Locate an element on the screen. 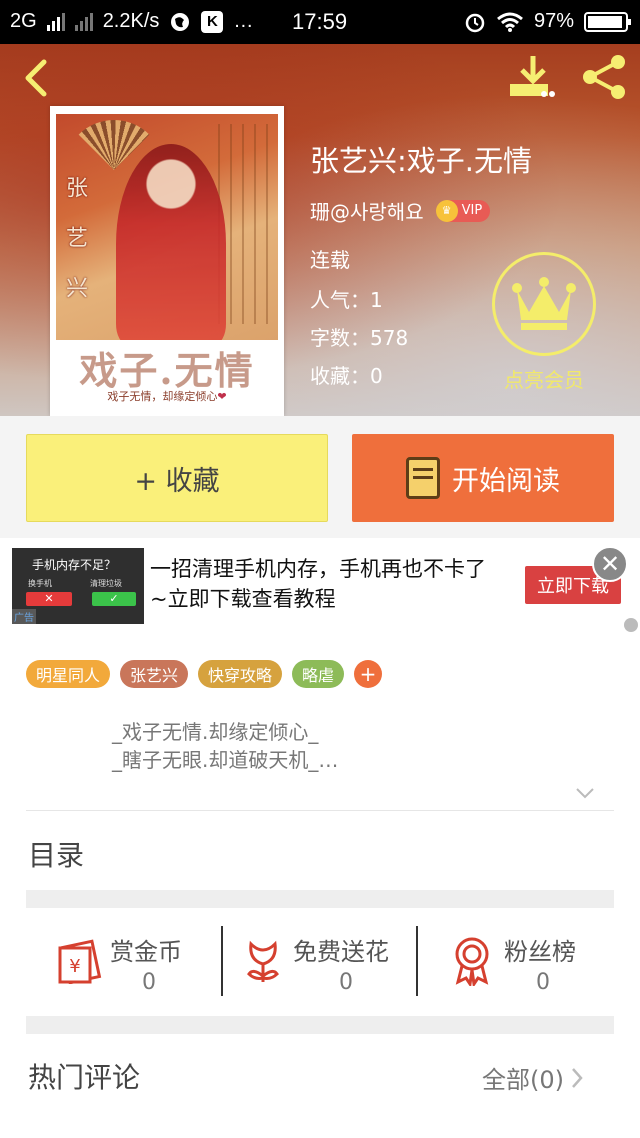 Image resolution: width=640 pixels, height=1138 pixels. book-icon is located at coordinates (423, 478).